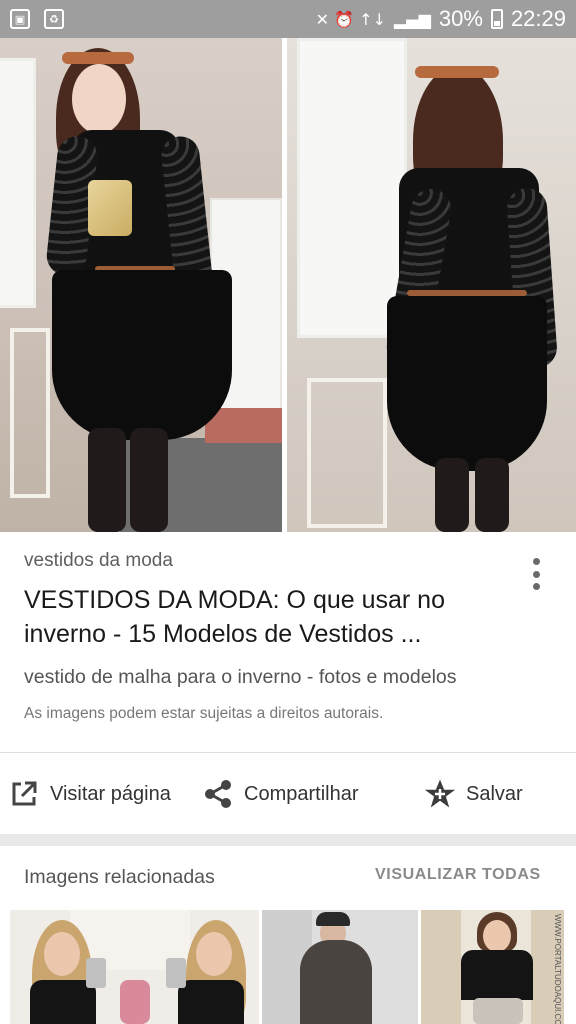 The height and width of the screenshot is (1024, 576). What do you see at coordinates (54, 19) in the screenshot?
I see `recycle-icon: ♻` at bounding box center [54, 19].